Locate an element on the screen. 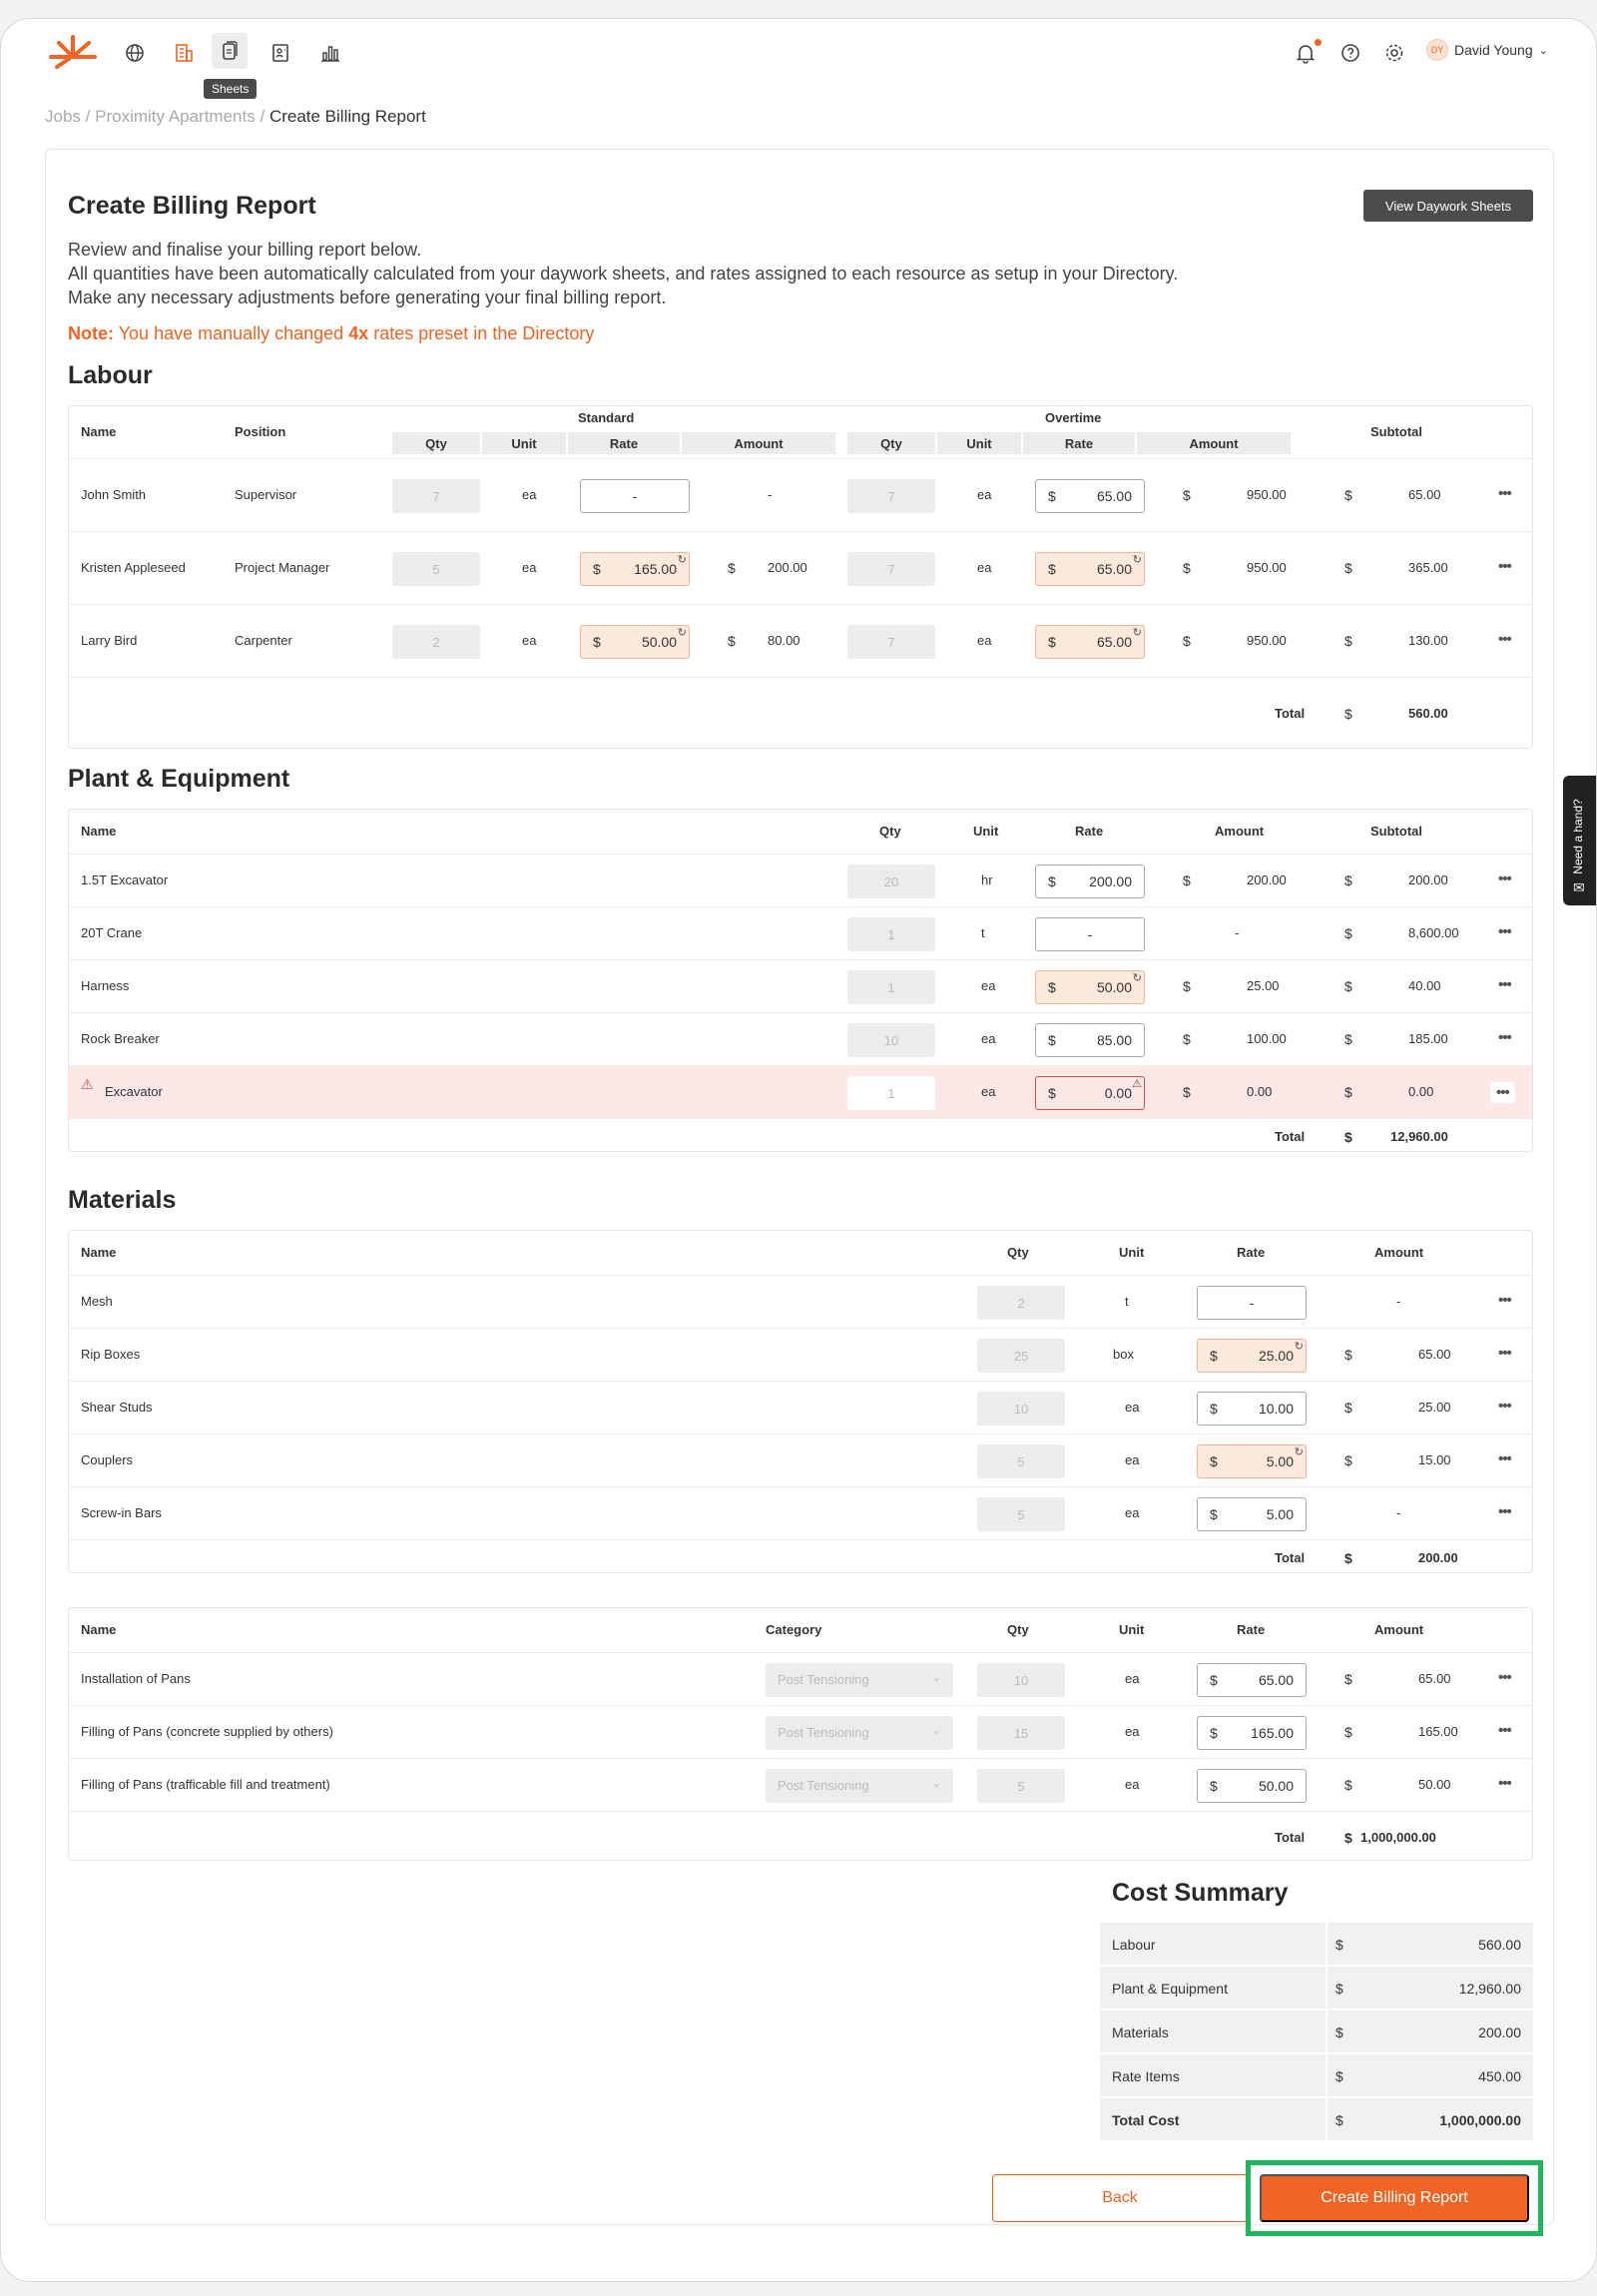  rate-input: $5.00 is located at coordinates (1252, 1514).